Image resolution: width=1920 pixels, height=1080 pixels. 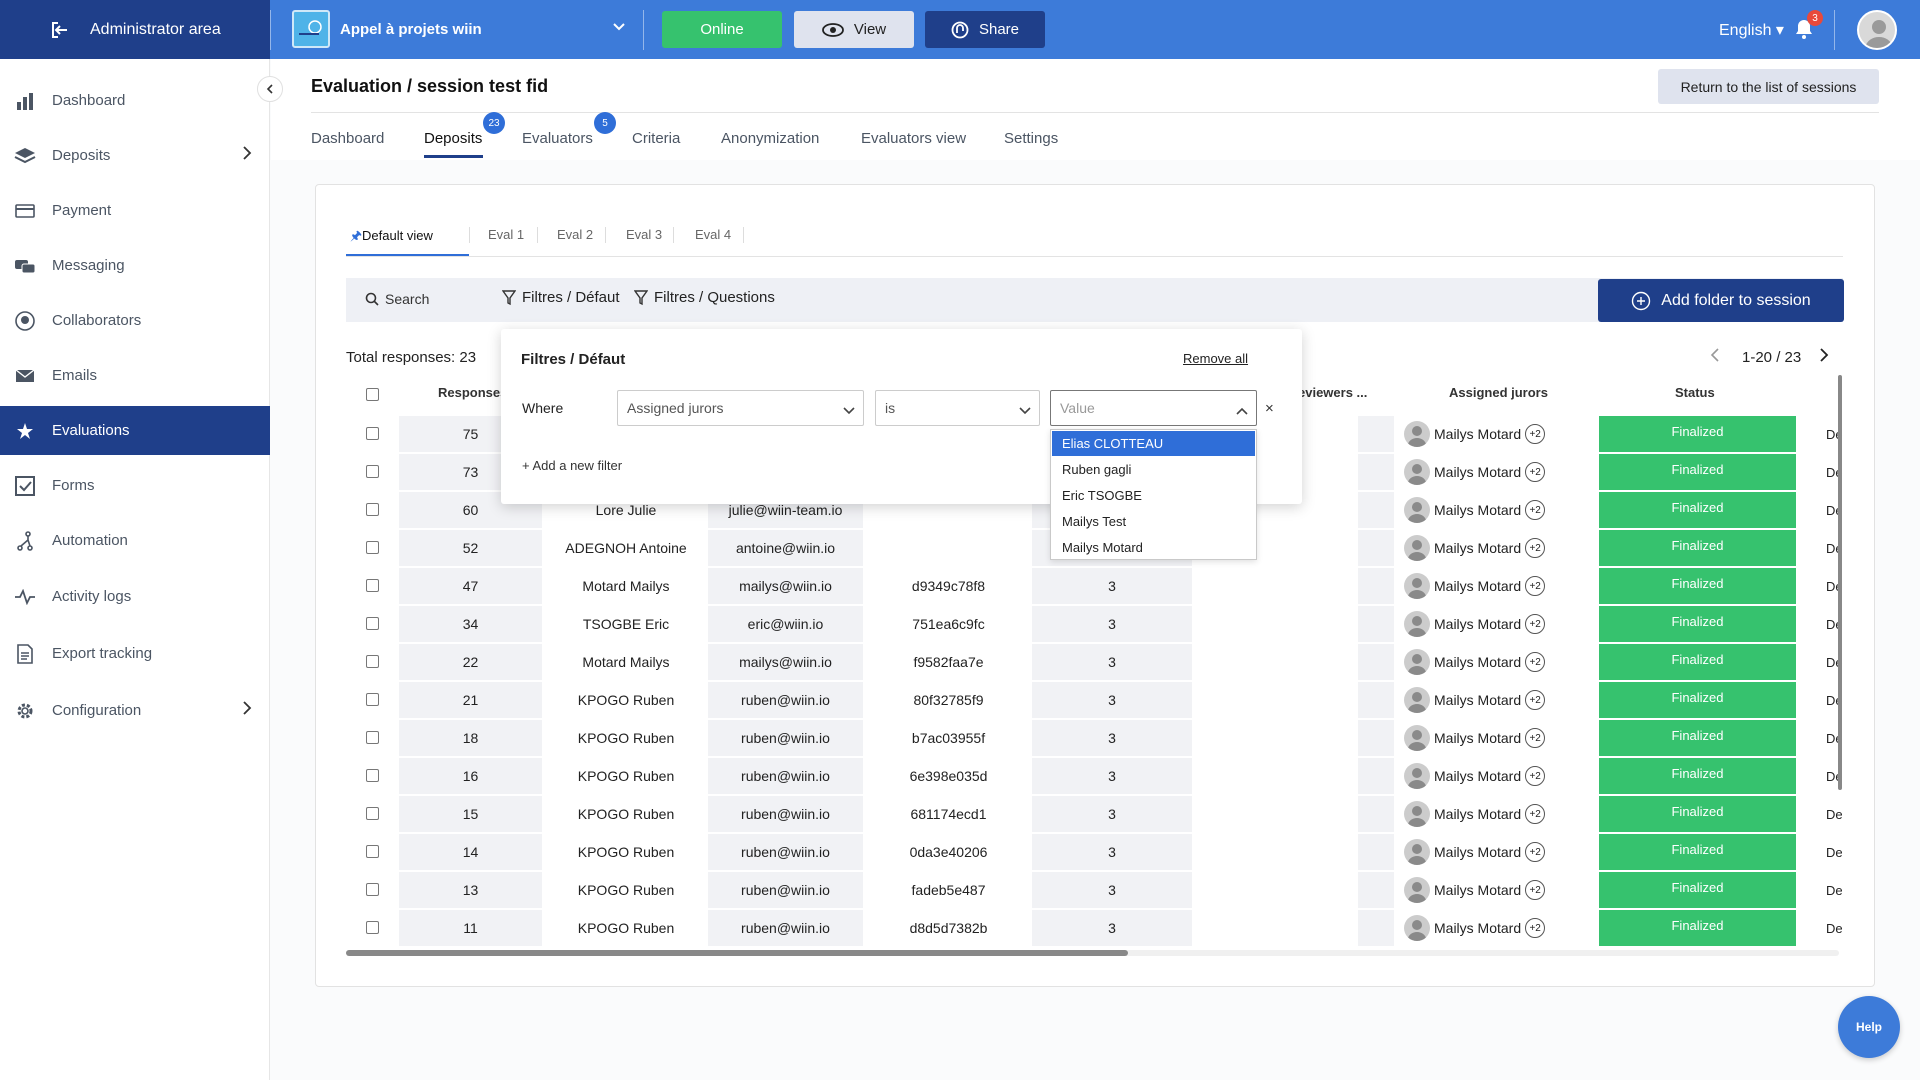 I want to click on filter-field-select: Assigned jurors, so click(x=740, y=408).